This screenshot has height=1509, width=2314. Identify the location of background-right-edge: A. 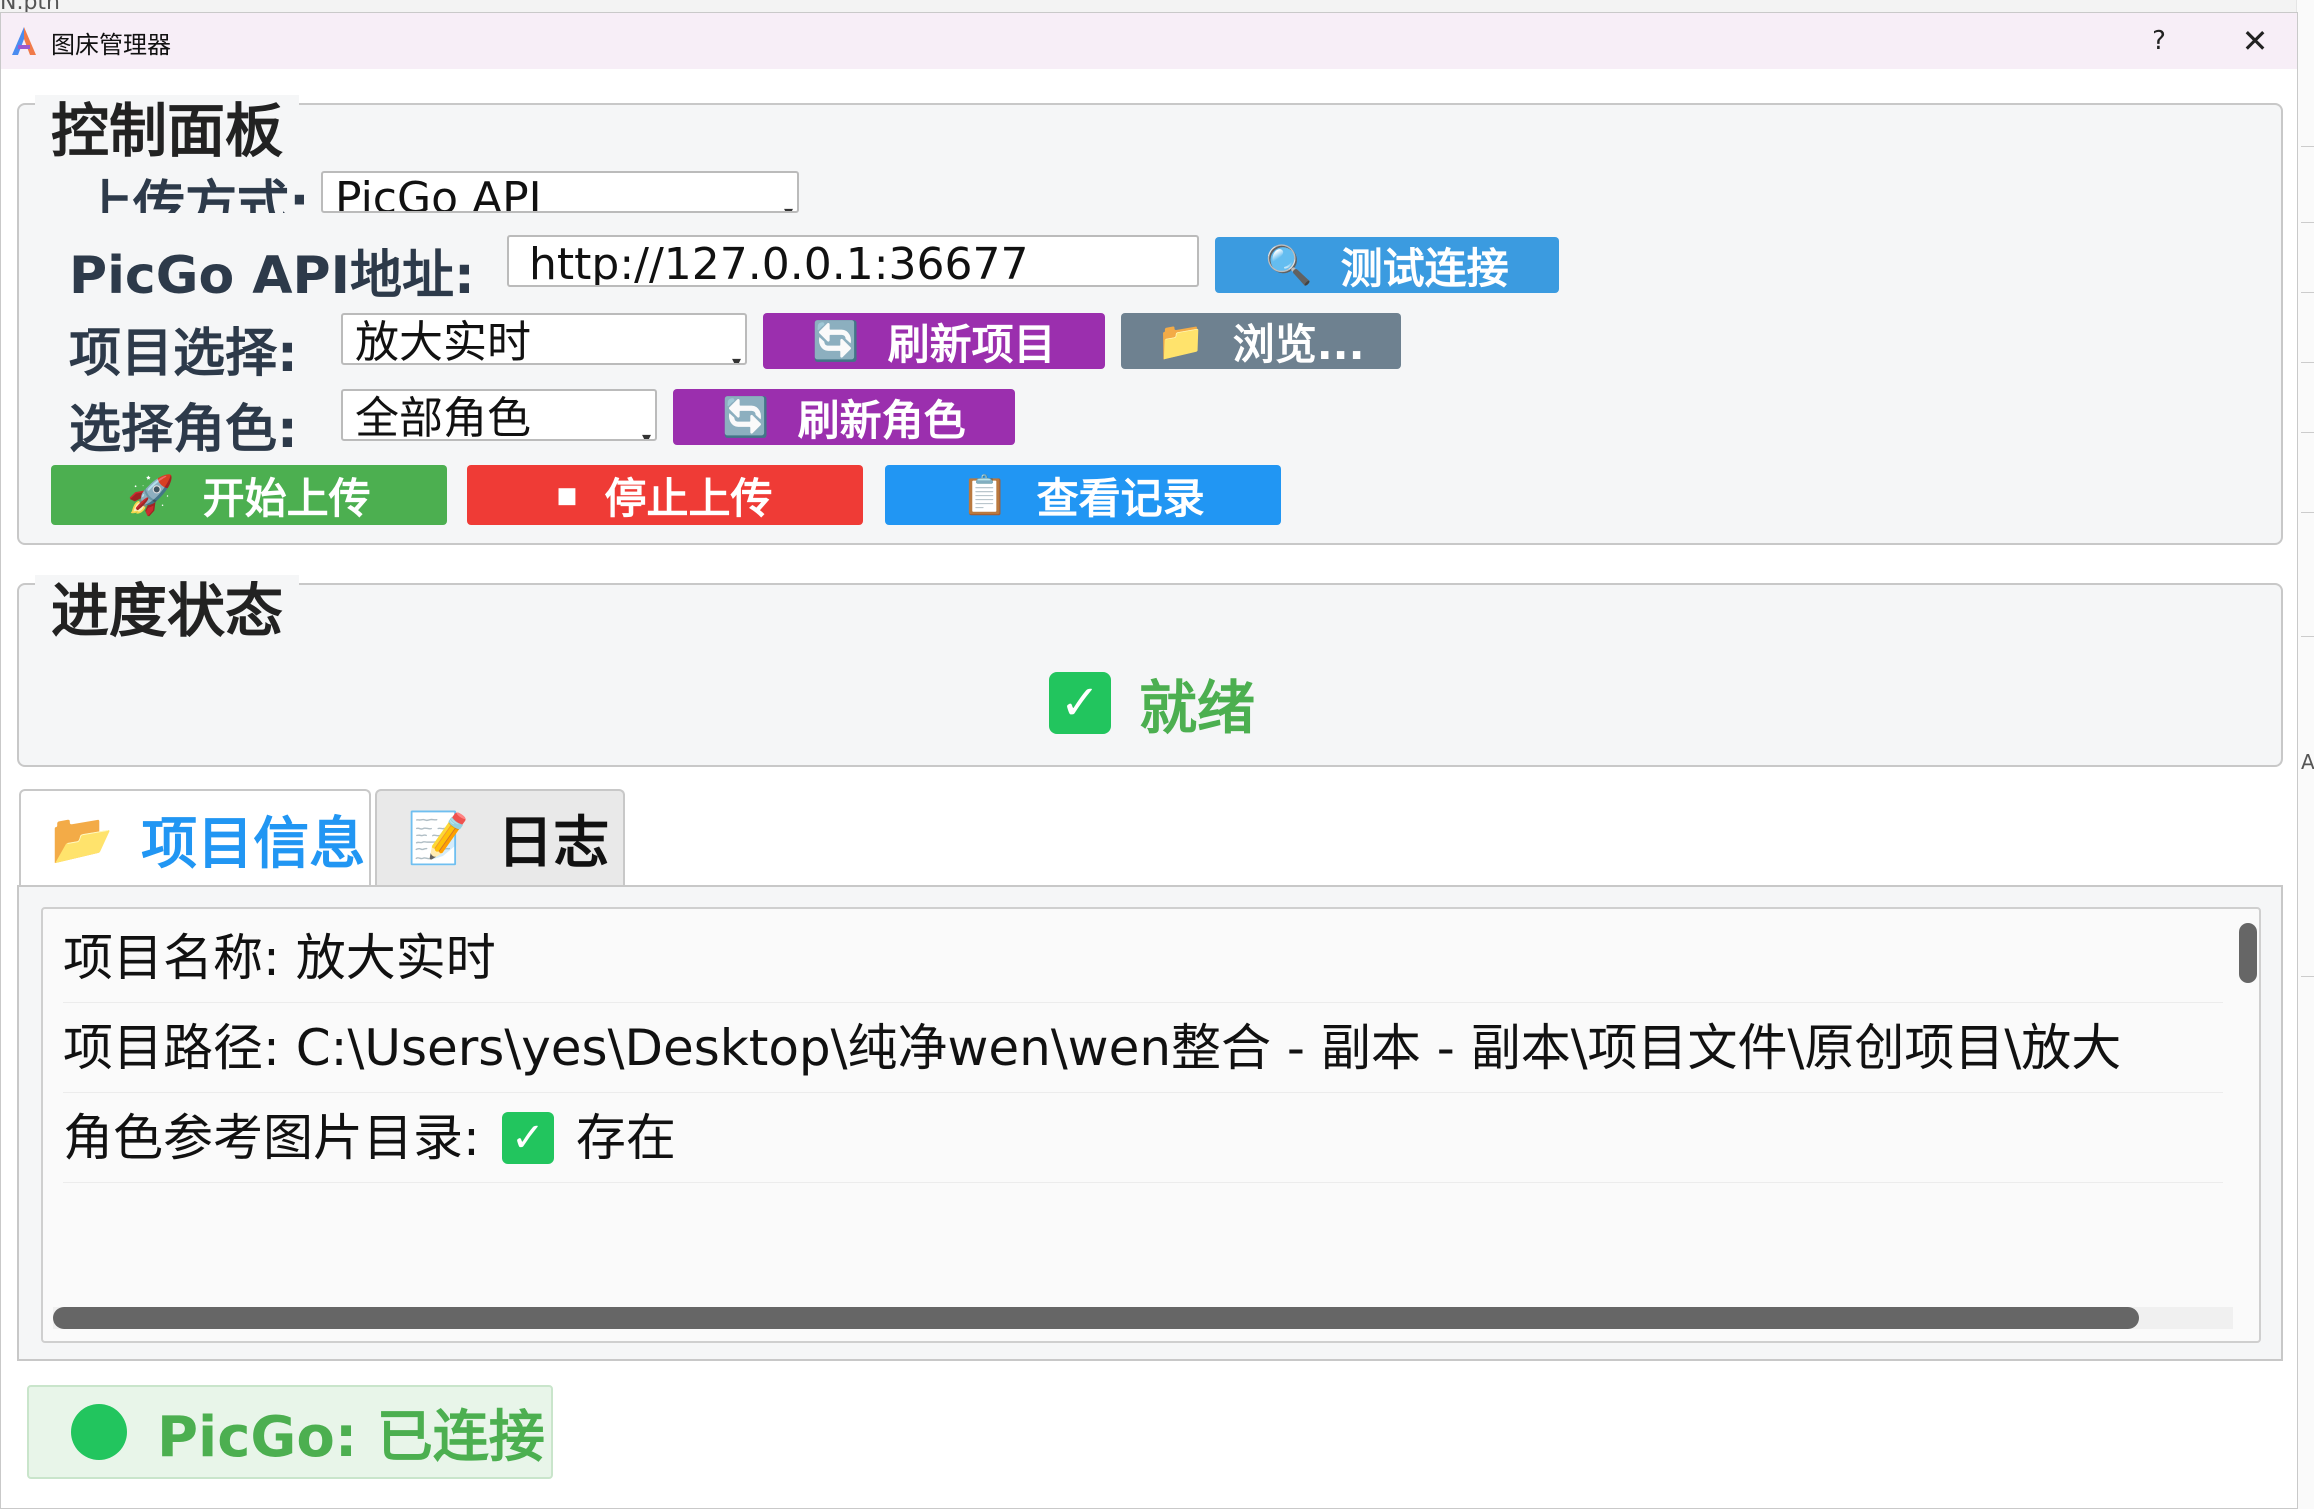
(2305, 754).